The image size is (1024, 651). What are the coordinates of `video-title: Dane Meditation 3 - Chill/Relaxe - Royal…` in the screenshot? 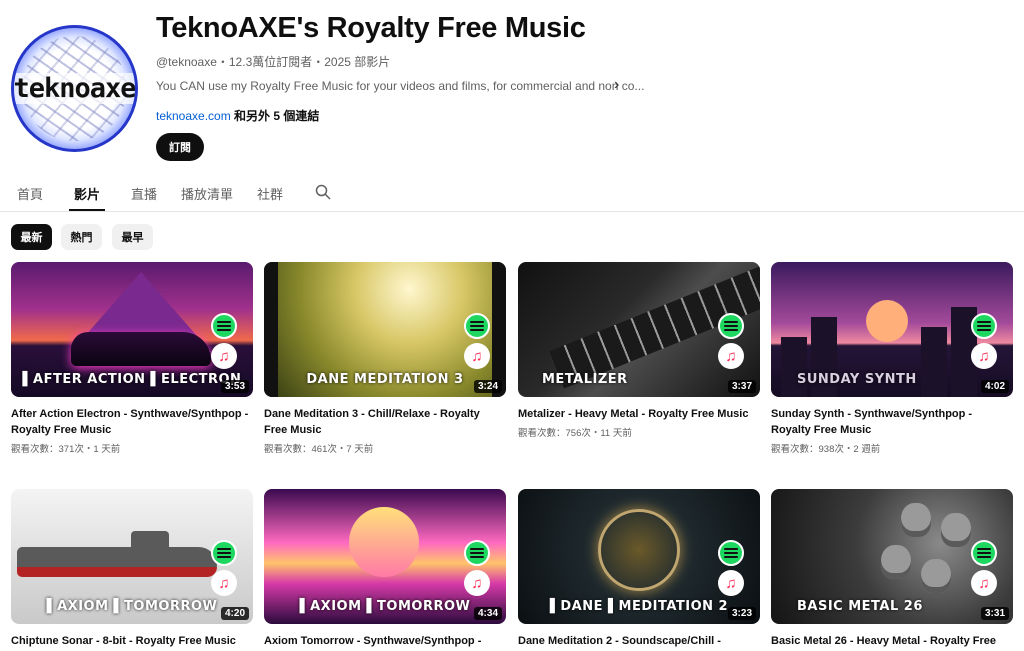 It's located at (385, 422).